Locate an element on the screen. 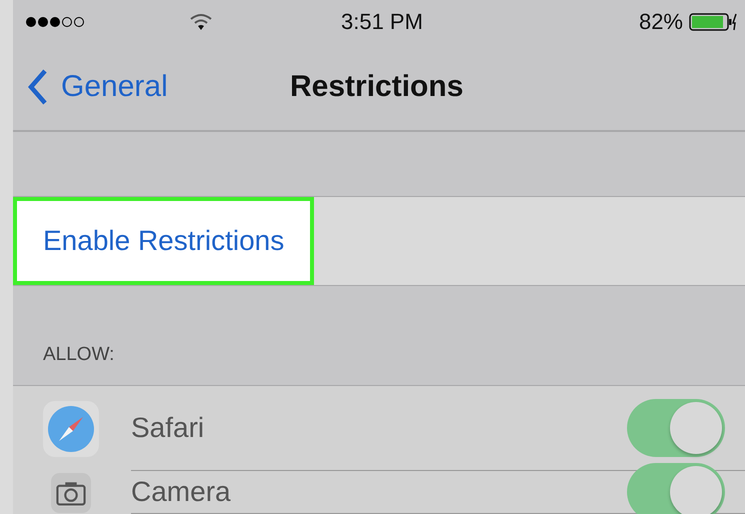 The height and width of the screenshot is (514, 745). compass-icon is located at coordinates (71, 428).